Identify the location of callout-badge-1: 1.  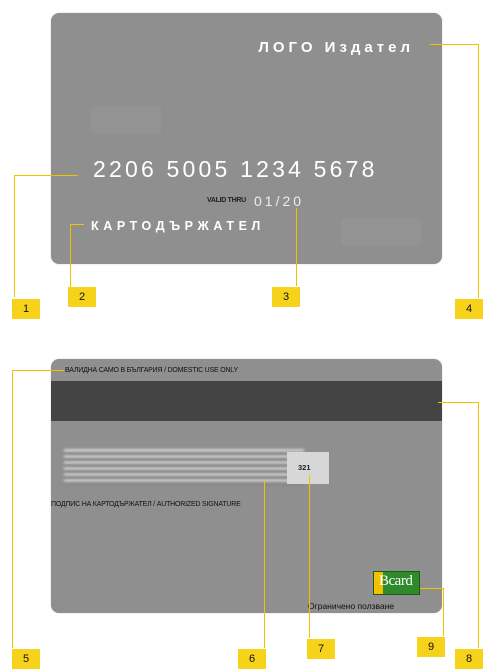
(26, 309).